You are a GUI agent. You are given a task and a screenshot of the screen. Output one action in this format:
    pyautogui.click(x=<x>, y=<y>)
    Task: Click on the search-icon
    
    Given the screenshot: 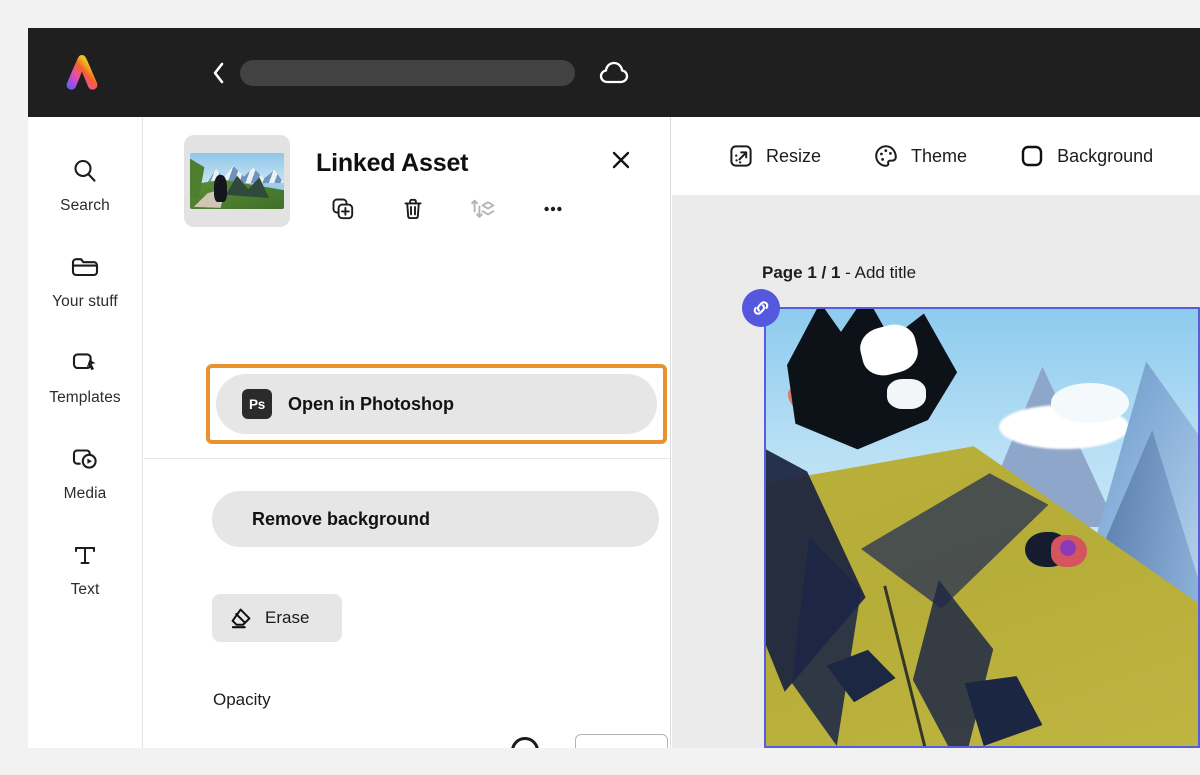 What is the action you would take?
    pyautogui.click(x=85, y=171)
    